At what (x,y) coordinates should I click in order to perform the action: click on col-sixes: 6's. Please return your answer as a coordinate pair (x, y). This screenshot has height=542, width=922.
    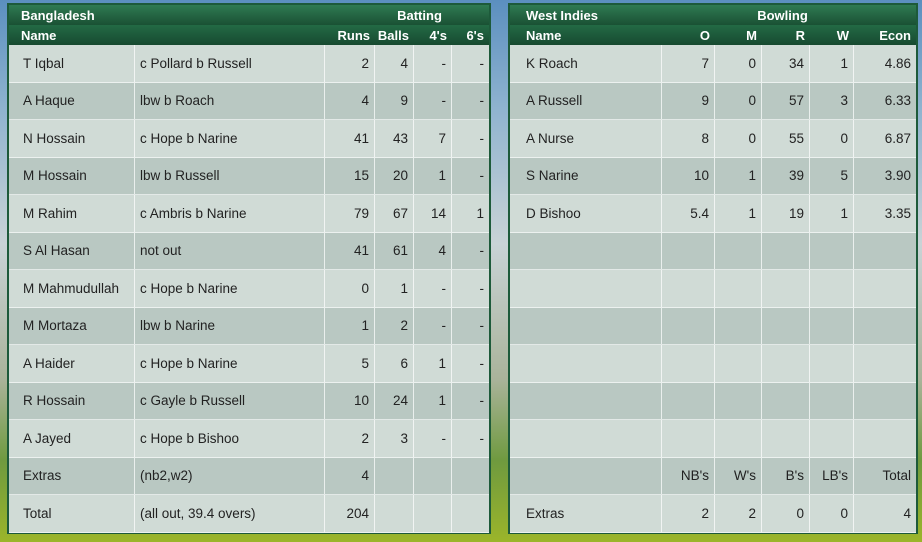
    Looking at the image, I should click on (475, 35).